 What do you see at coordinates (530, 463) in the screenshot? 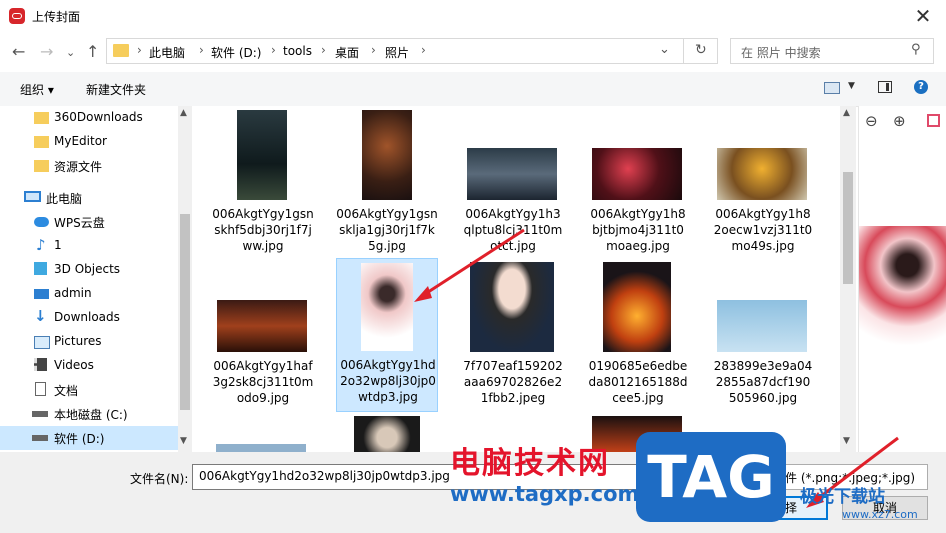
I see `watermark-title: 电脑技术网` at bounding box center [530, 463].